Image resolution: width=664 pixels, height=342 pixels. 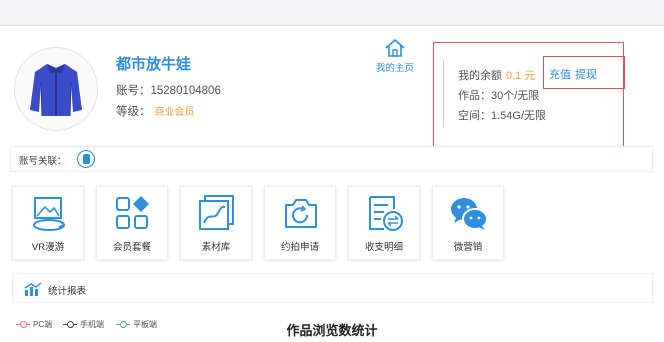 I want to click on withdraw-link: 提现, so click(x=586, y=74).